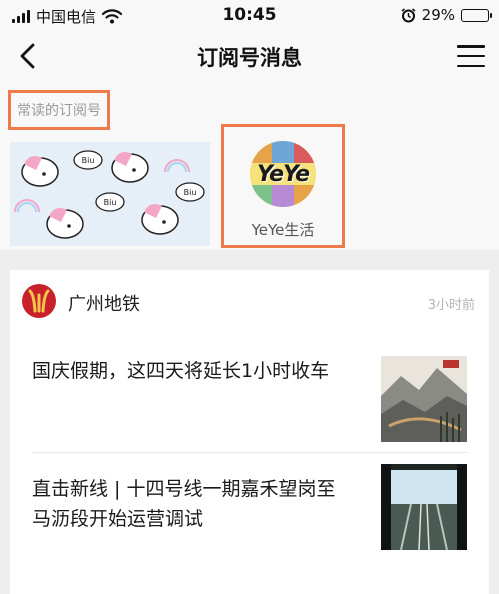  Describe the element at coordinates (59, 110) in the screenshot. I see `frequent-label: 常读的订阅号` at that location.